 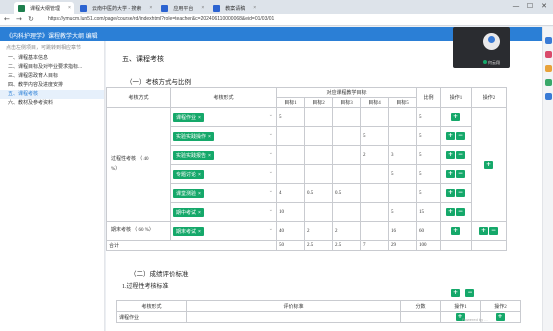 I want to click on maximize-button: ☐, so click(x=530, y=6).